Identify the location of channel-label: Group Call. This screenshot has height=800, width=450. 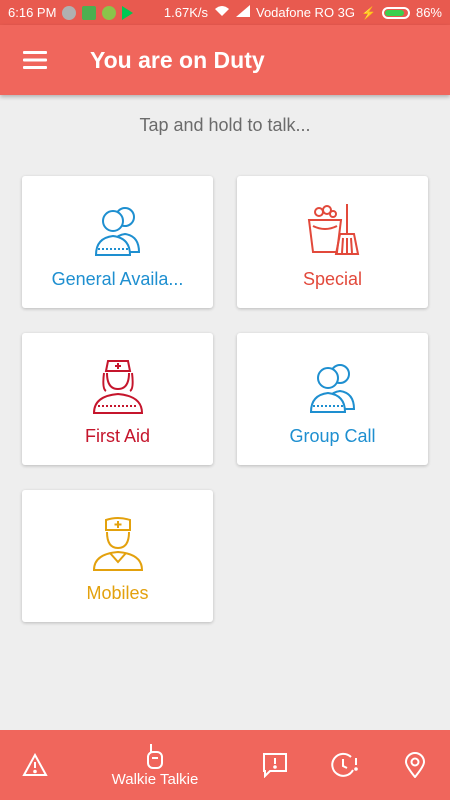
(332, 436).